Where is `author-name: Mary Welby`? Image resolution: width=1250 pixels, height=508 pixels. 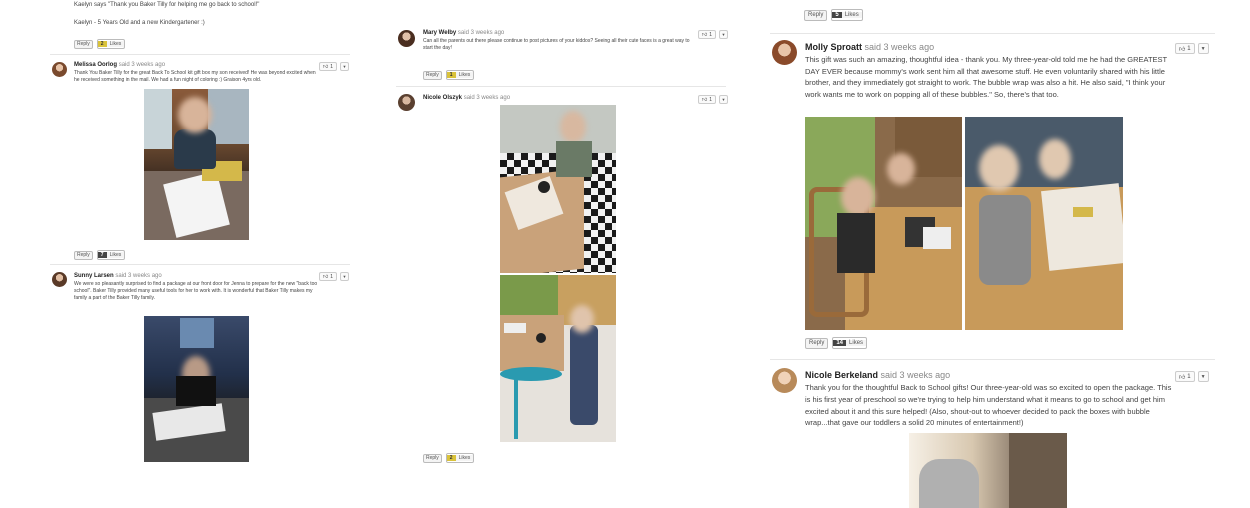 author-name: Mary Welby is located at coordinates (439, 33).